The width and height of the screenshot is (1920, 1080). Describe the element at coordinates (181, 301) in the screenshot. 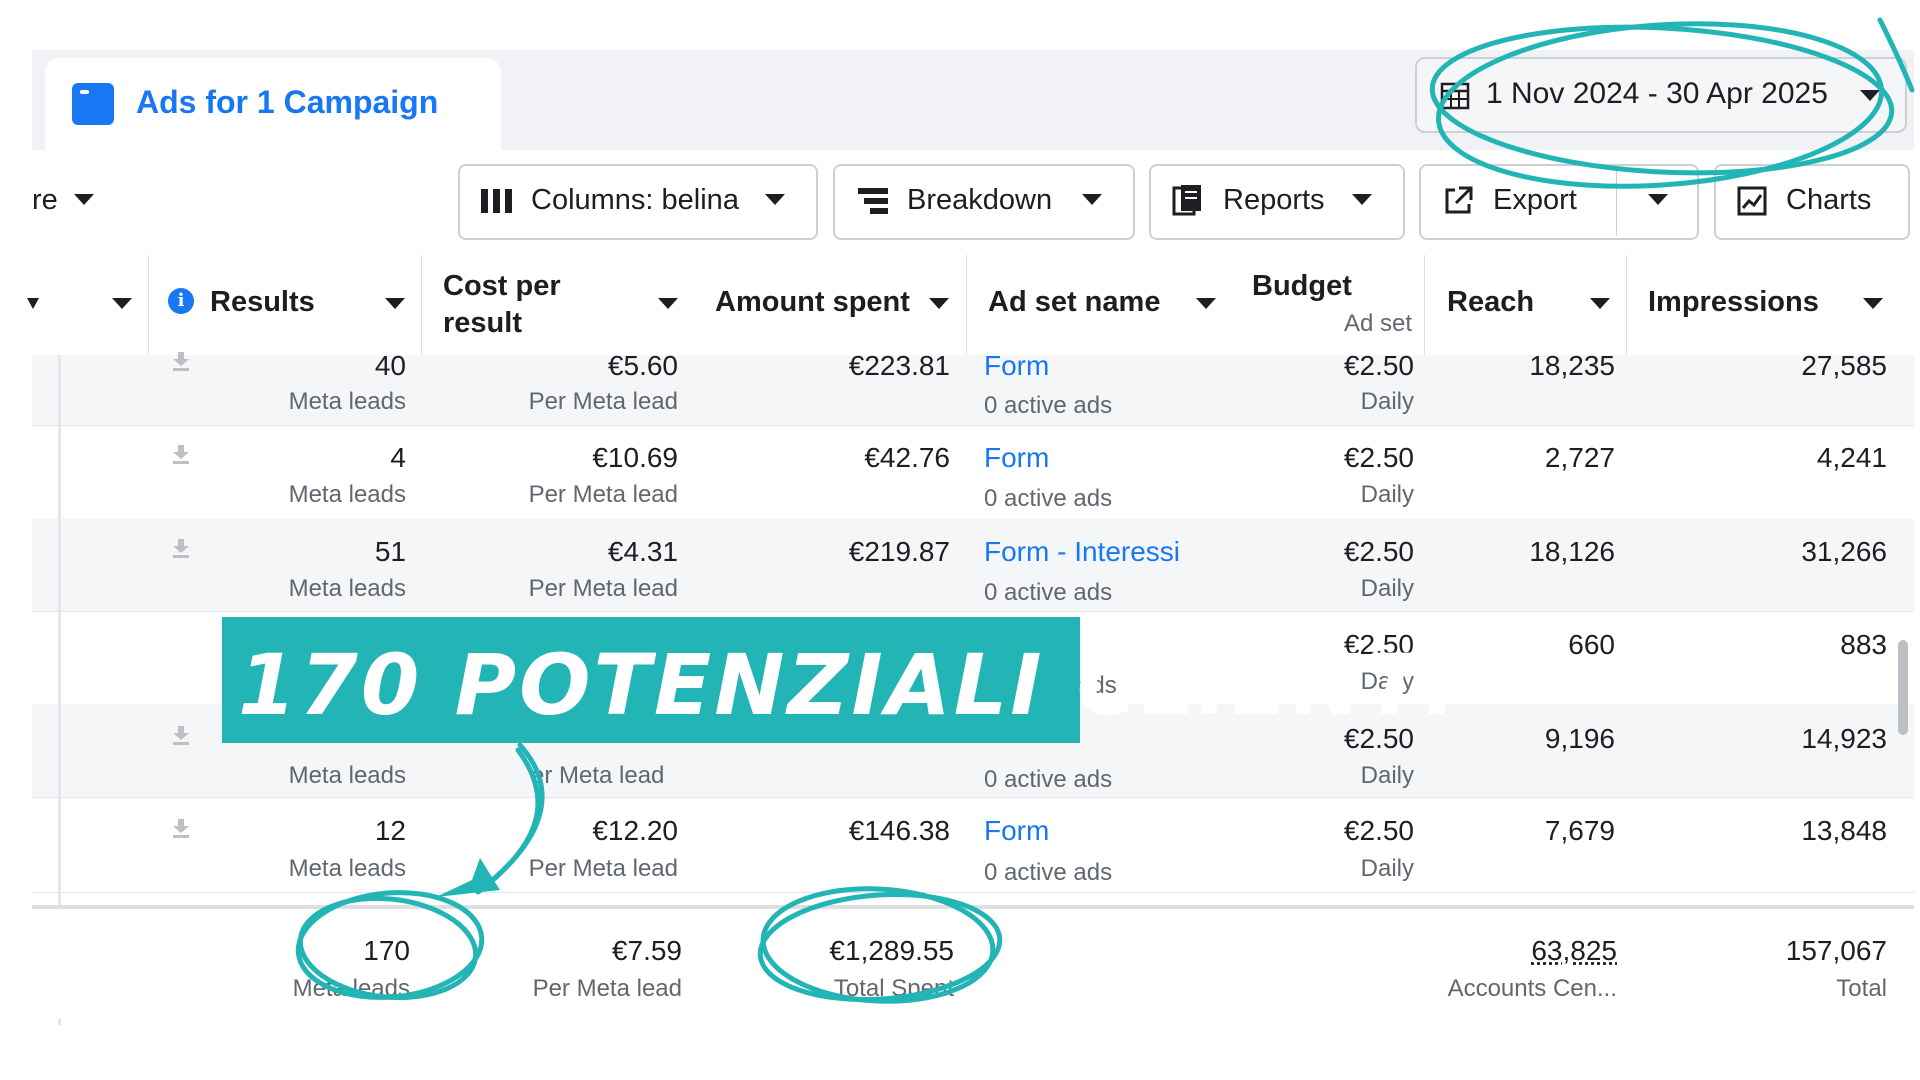

I see `info-icon: i` at that location.